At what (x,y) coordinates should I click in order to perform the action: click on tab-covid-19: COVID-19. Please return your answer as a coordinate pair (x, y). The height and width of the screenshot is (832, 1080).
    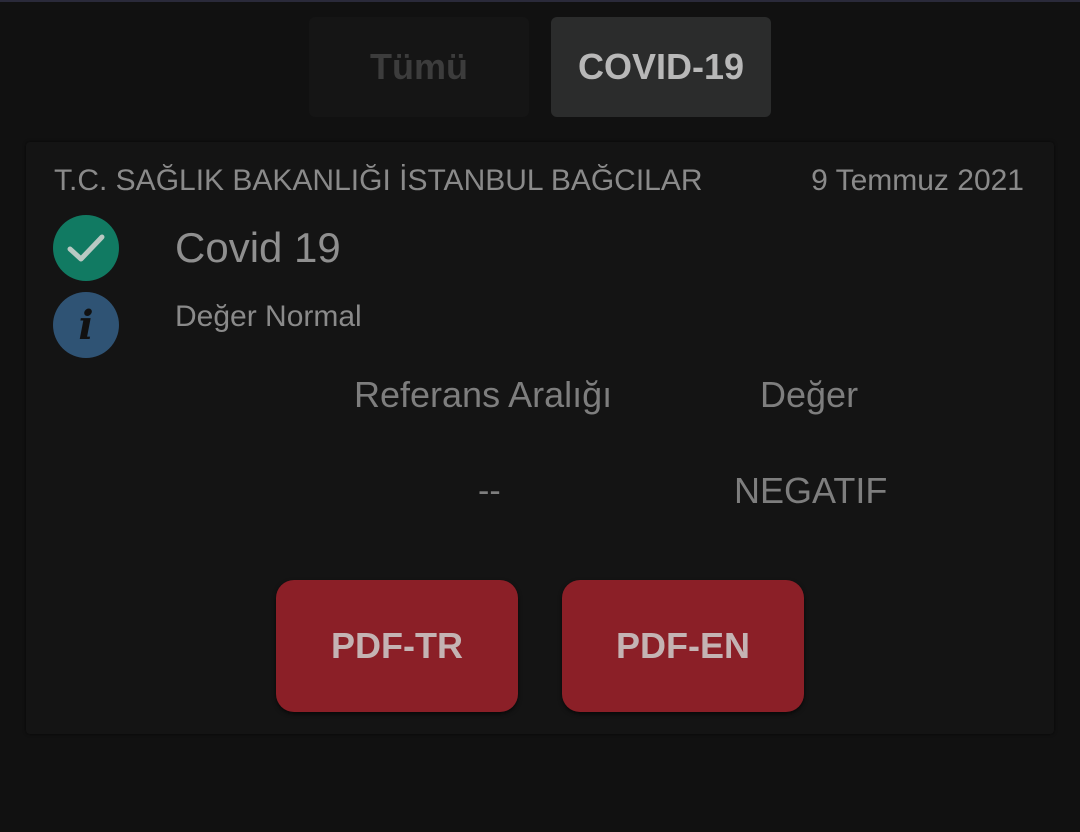
    Looking at the image, I should click on (661, 67).